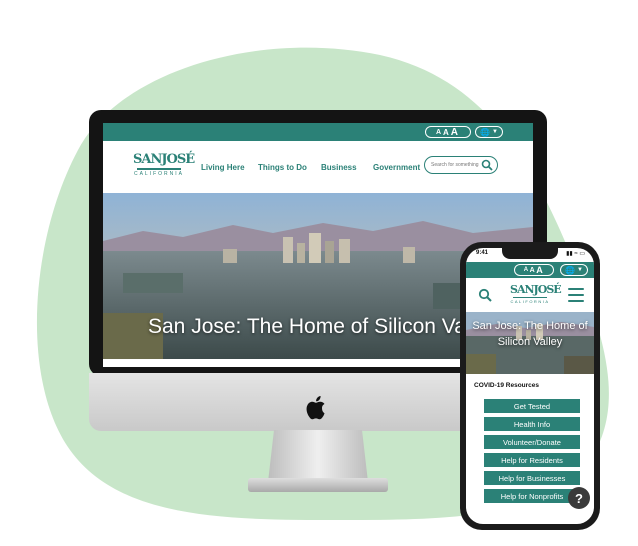  I want to click on mobile-hero-banner: San Jose: The Home of Silicon Valley, so click(530, 343).